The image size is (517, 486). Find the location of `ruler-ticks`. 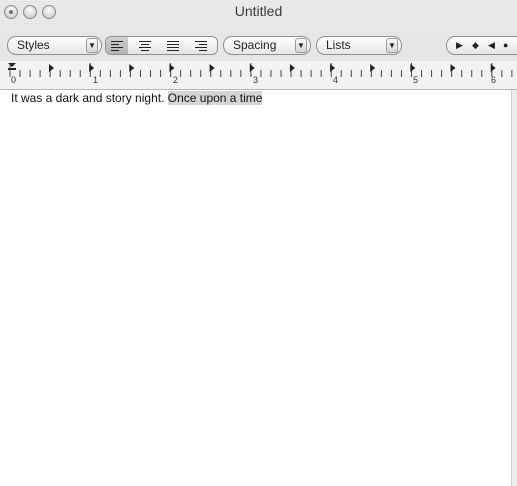

ruler-ticks is located at coordinates (260, 70).